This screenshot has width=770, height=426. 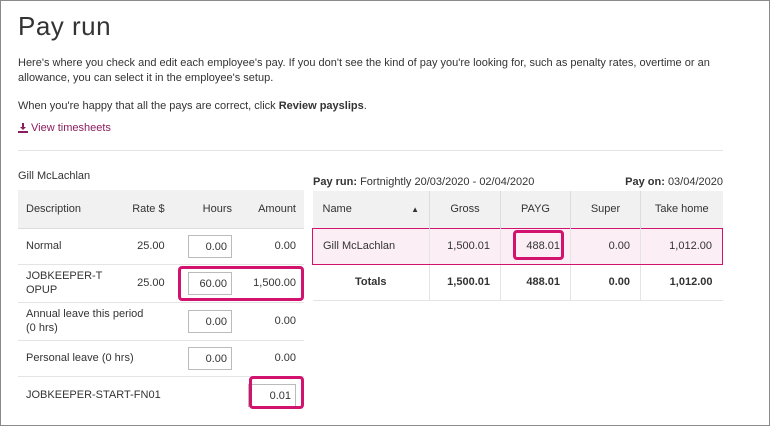 I want to click on employee-name: Gill McLachlan, so click(x=54, y=176).